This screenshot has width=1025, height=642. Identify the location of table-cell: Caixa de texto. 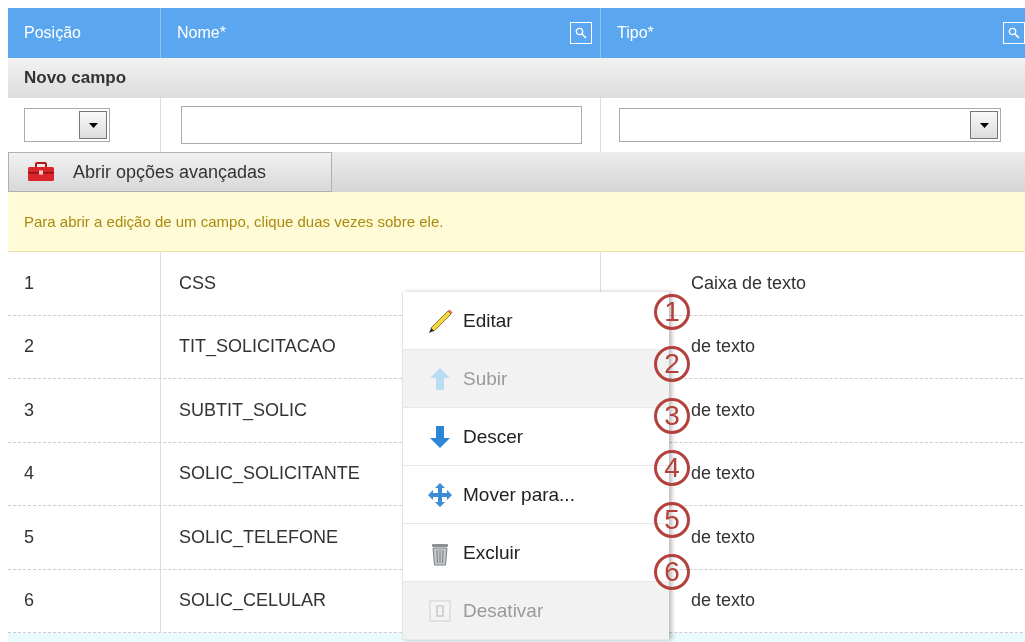
(749, 283).